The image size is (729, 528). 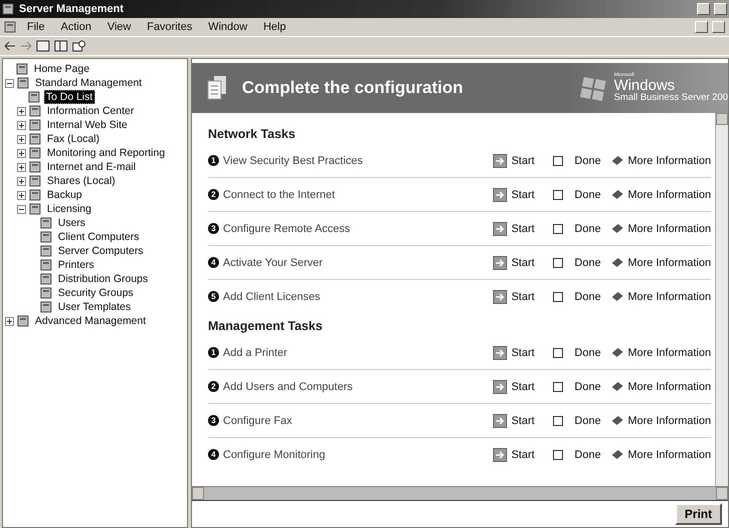 What do you see at coordinates (720, 9) in the screenshot?
I see `maximize-button` at bounding box center [720, 9].